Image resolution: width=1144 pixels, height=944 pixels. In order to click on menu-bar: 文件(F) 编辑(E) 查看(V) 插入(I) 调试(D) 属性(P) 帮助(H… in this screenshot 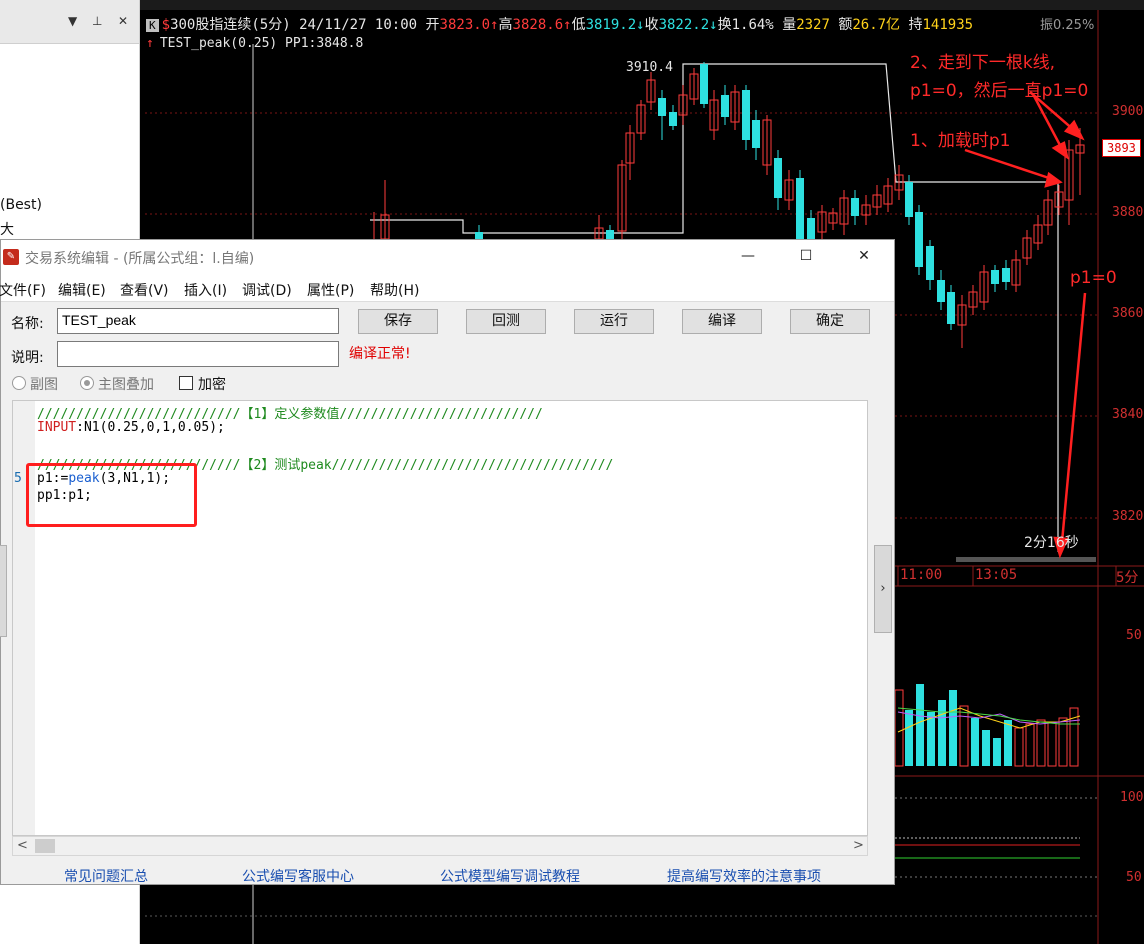, I will do `click(447, 288)`.